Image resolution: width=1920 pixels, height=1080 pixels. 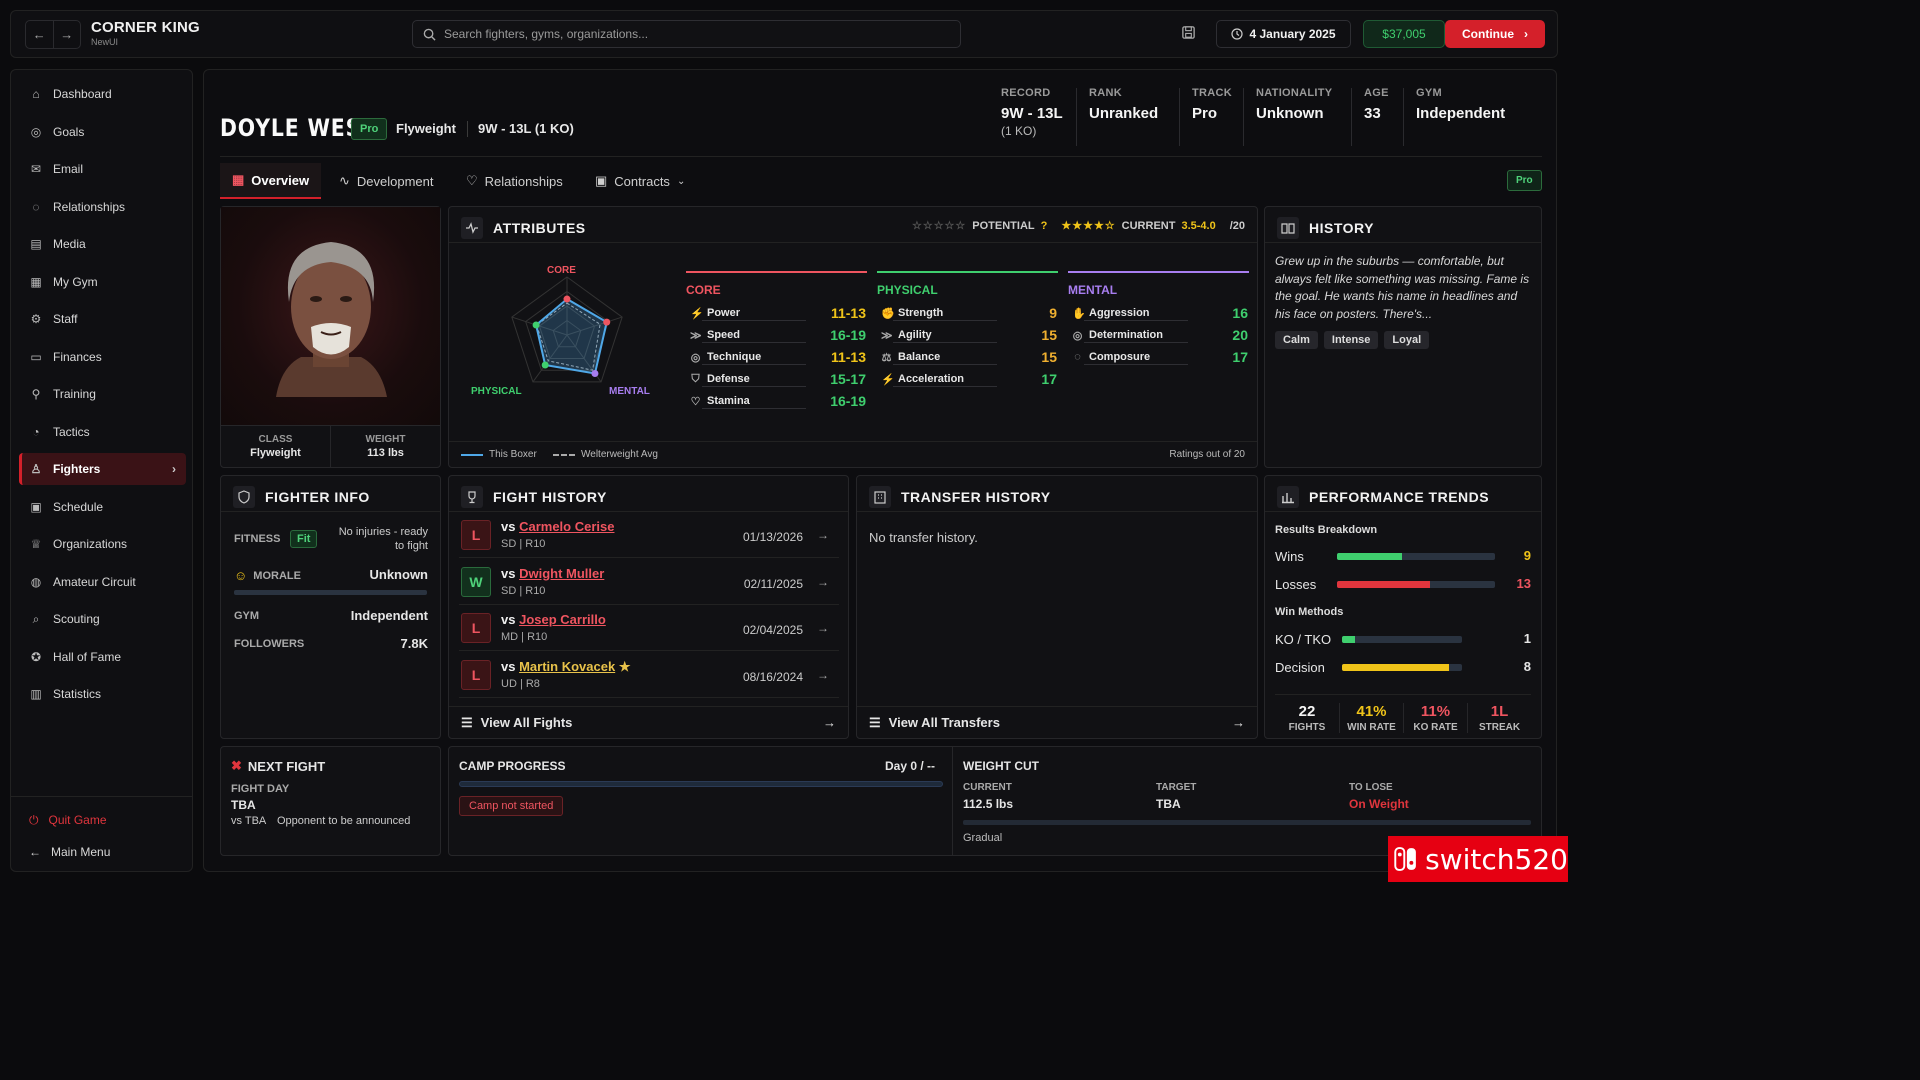 I want to click on sidebar-item-label: Staff, so click(x=65, y=319).